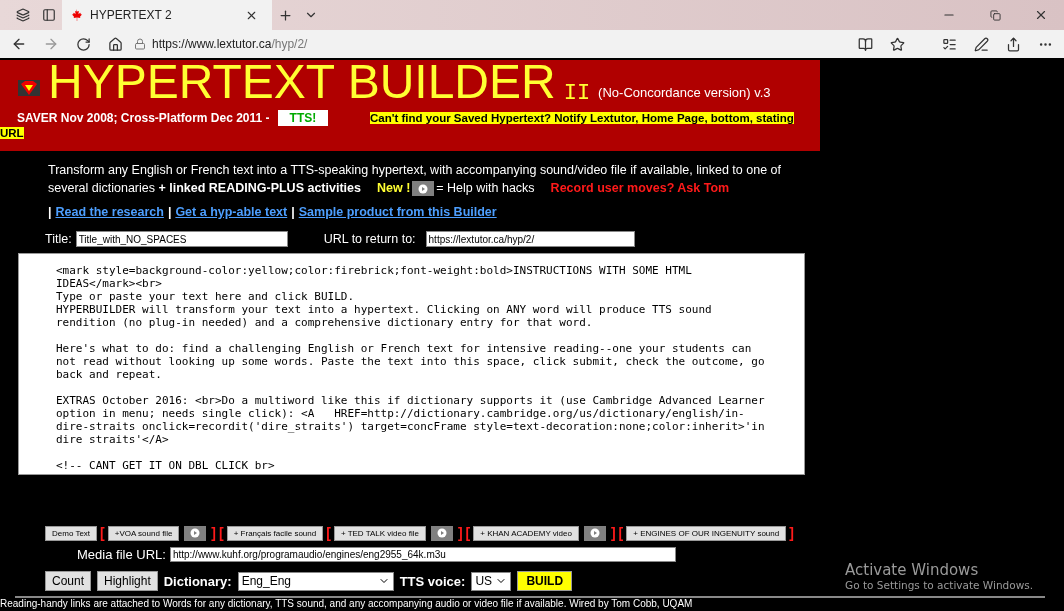 The width and height of the screenshot is (1064, 611). Describe the element at coordinates (109, 212) in the screenshot. I see `link: Read the research` at that location.